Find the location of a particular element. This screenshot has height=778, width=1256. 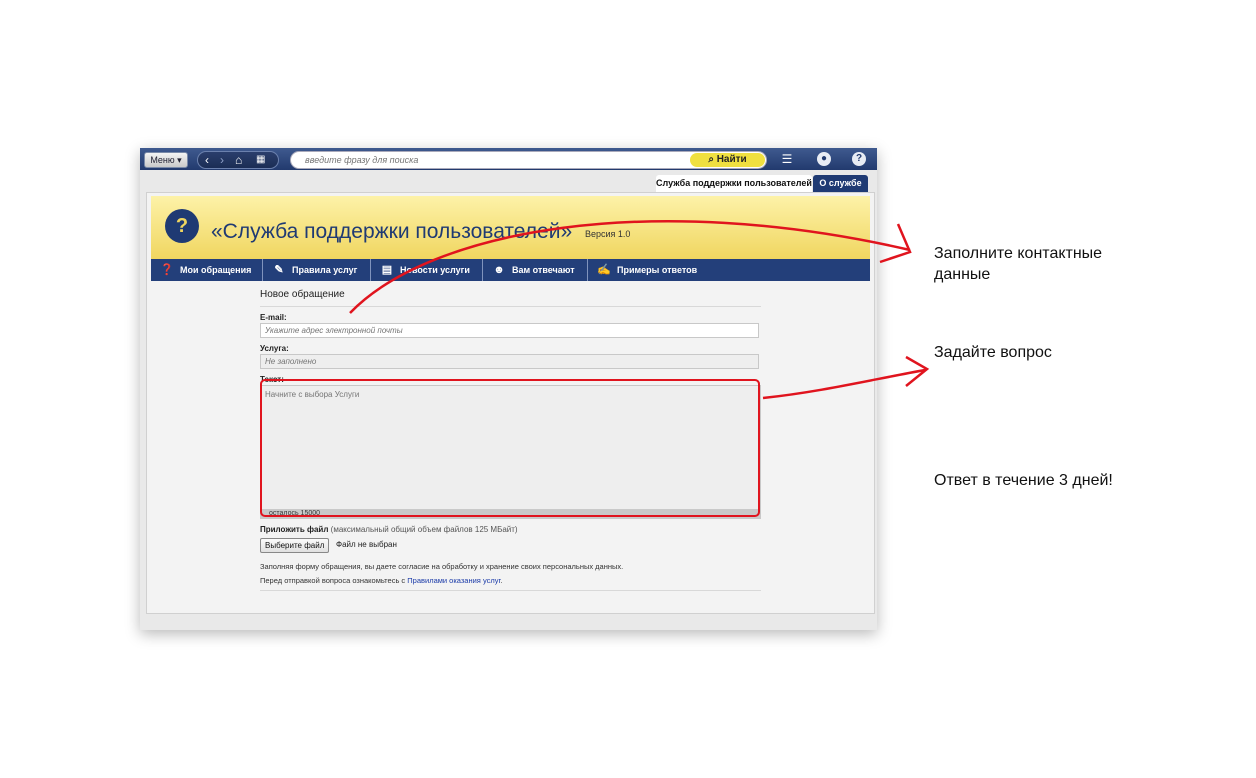

annotation-question: Задайте вопрос is located at coordinates (993, 352).